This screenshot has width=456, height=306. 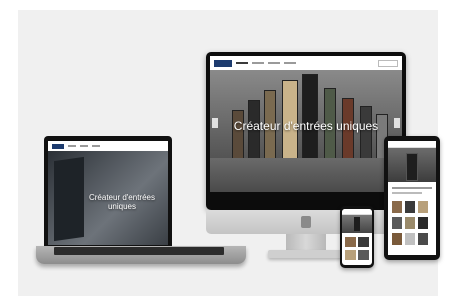 I want to click on laptop-screen: Créateur d'entrées uniques, so click(x=108, y=193).